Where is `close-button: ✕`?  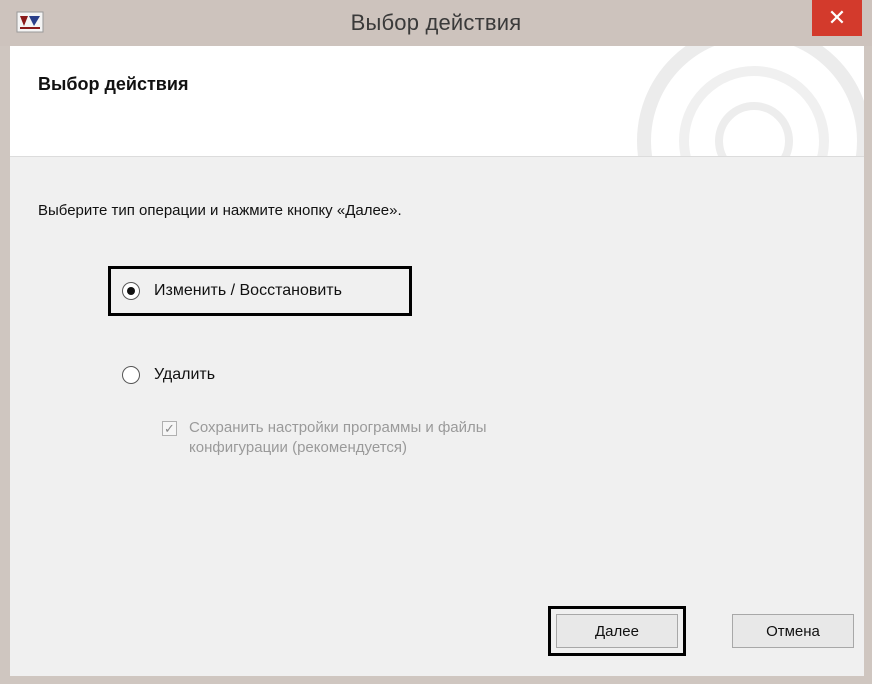
close-button: ✕ is located at coordinates (837, 18).